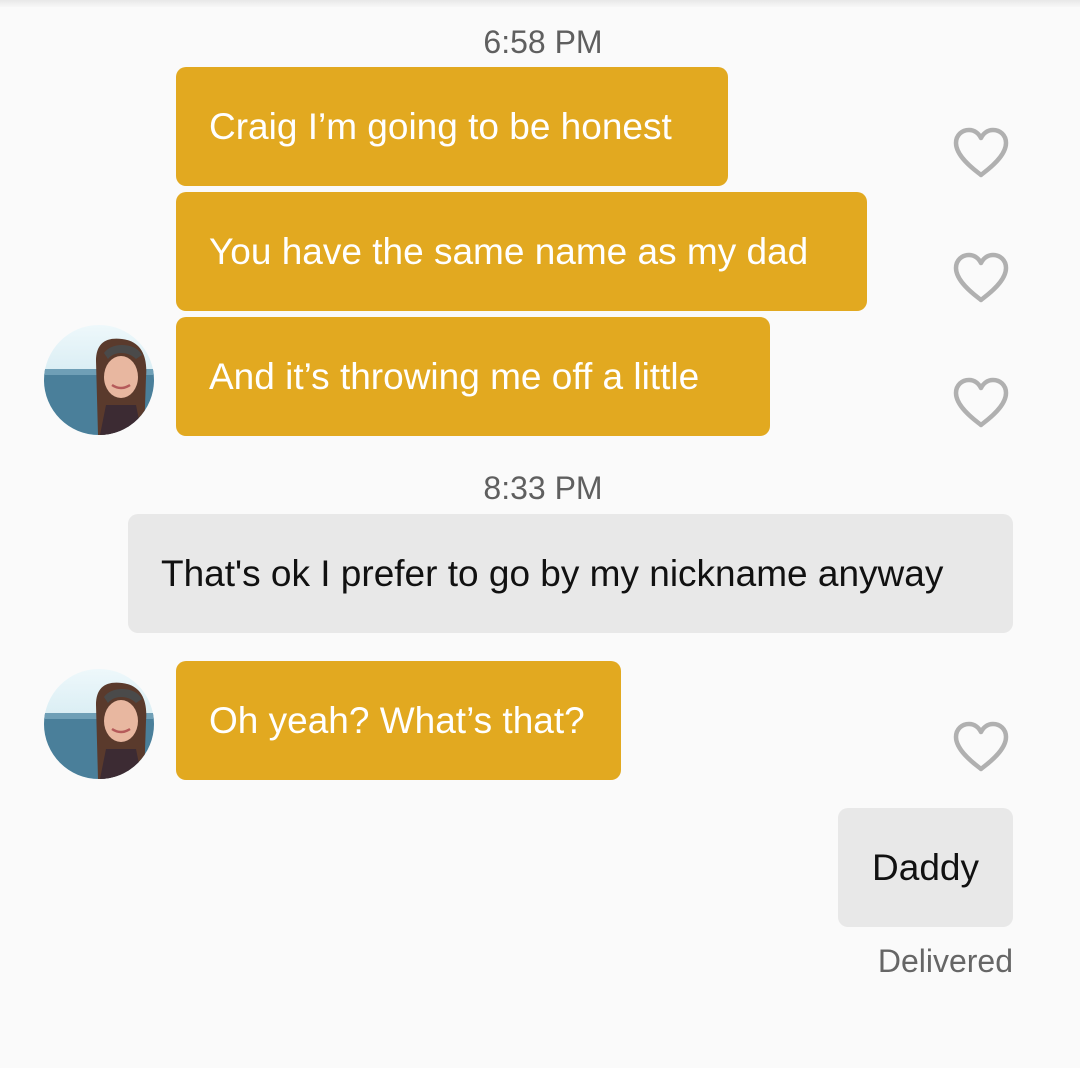  Describe the element at coordinates (945, 961) in the screenshot. I see `delivery-status: Delivered` at that location.